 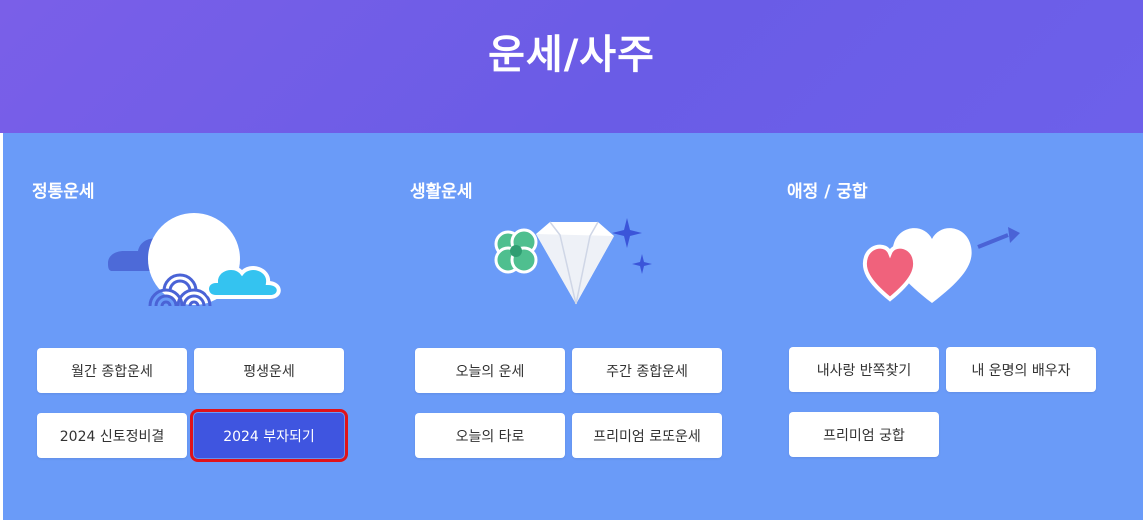 What do you see at coordinates (490, 435) in the screenshot?
I see `today-tarot-button: 오늘의 타로` at bounding box center [490, 435].